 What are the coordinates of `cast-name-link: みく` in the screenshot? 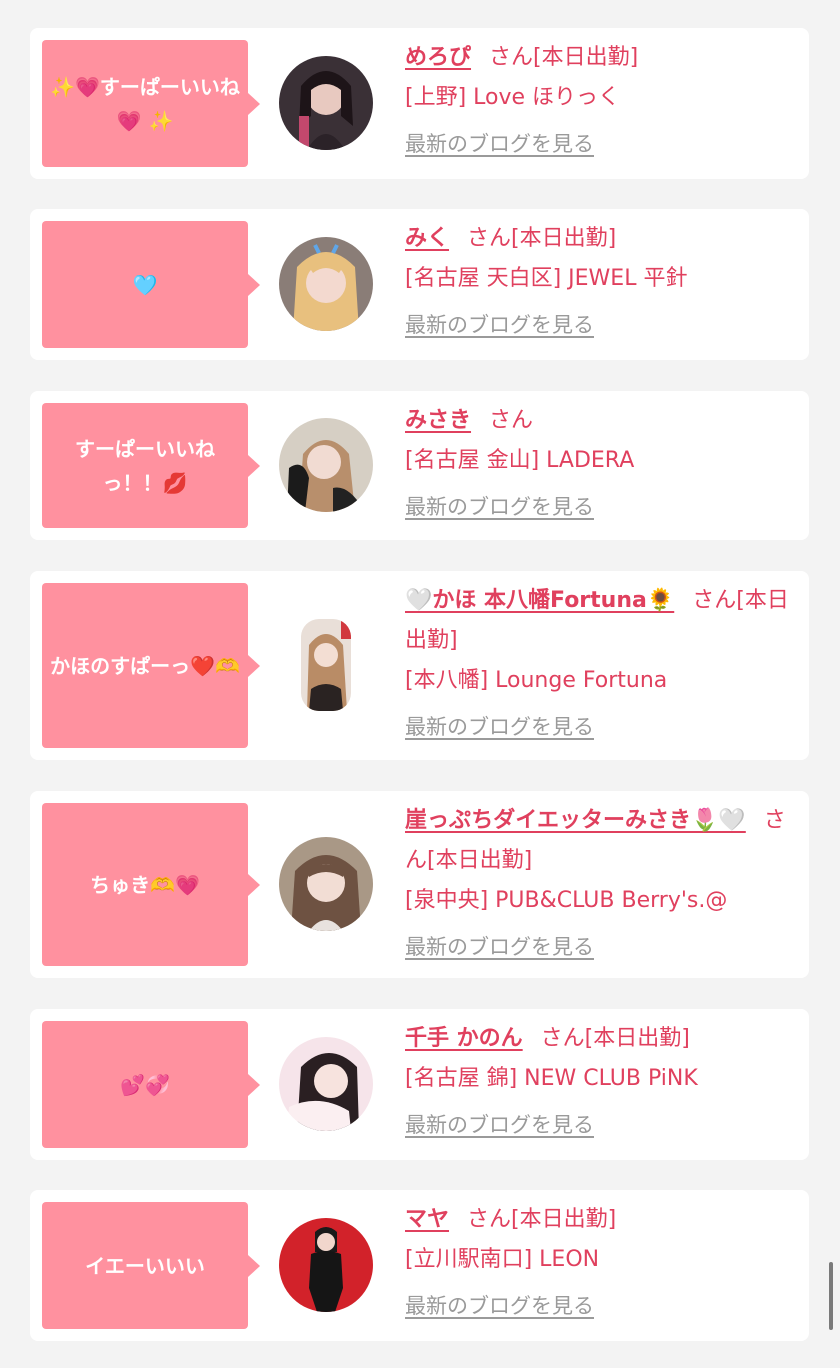 It's located at (427, 238).